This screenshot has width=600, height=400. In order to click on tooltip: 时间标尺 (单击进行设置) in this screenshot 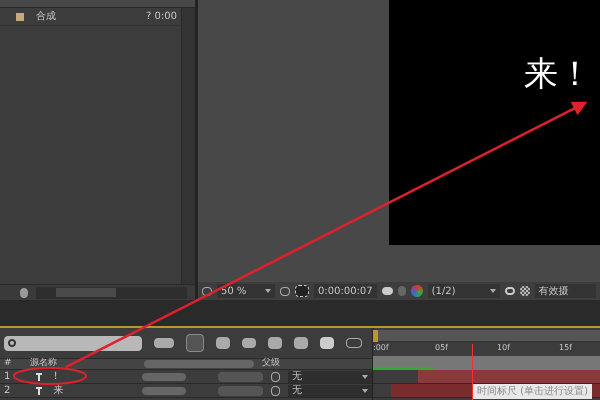, I will do `click(532, 391)`.